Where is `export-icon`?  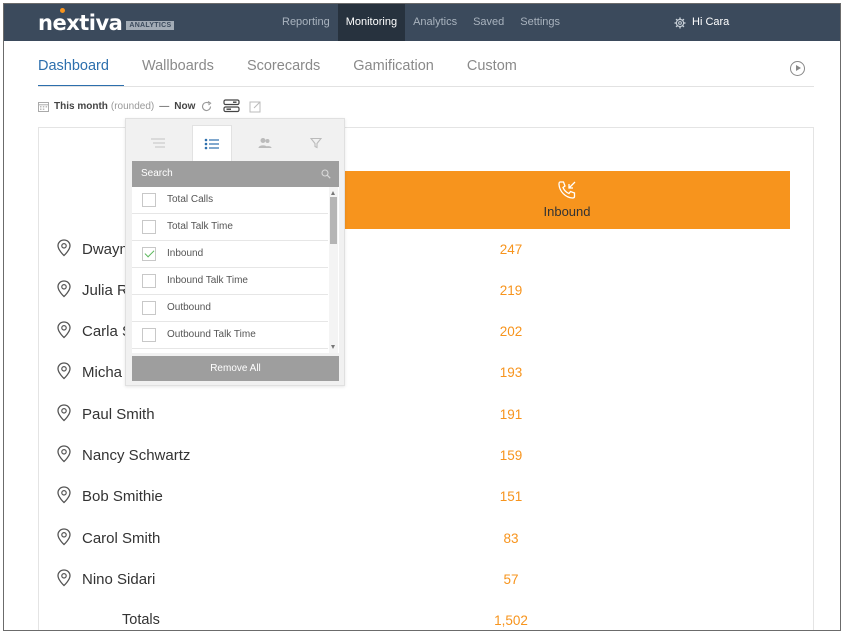
export-icon is located at coordinates (255, 106).